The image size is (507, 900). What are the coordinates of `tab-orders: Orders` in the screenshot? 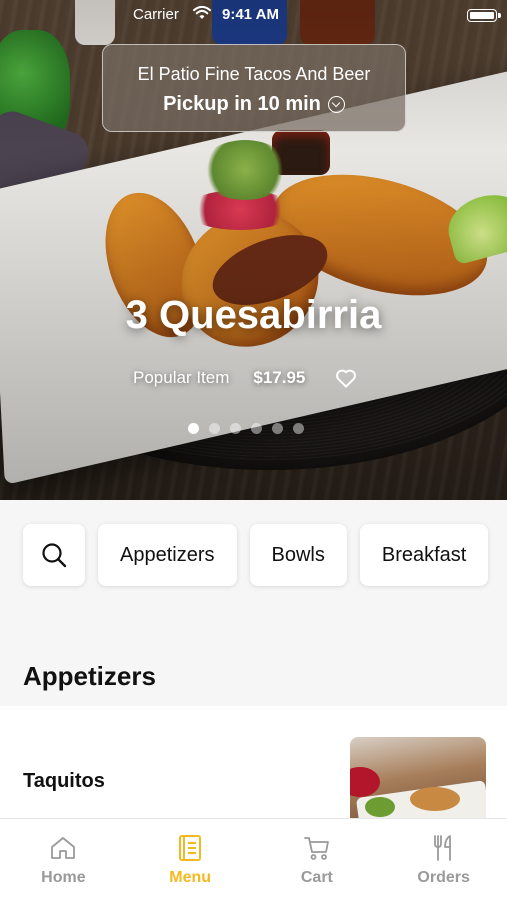 It's located at (443, 859).